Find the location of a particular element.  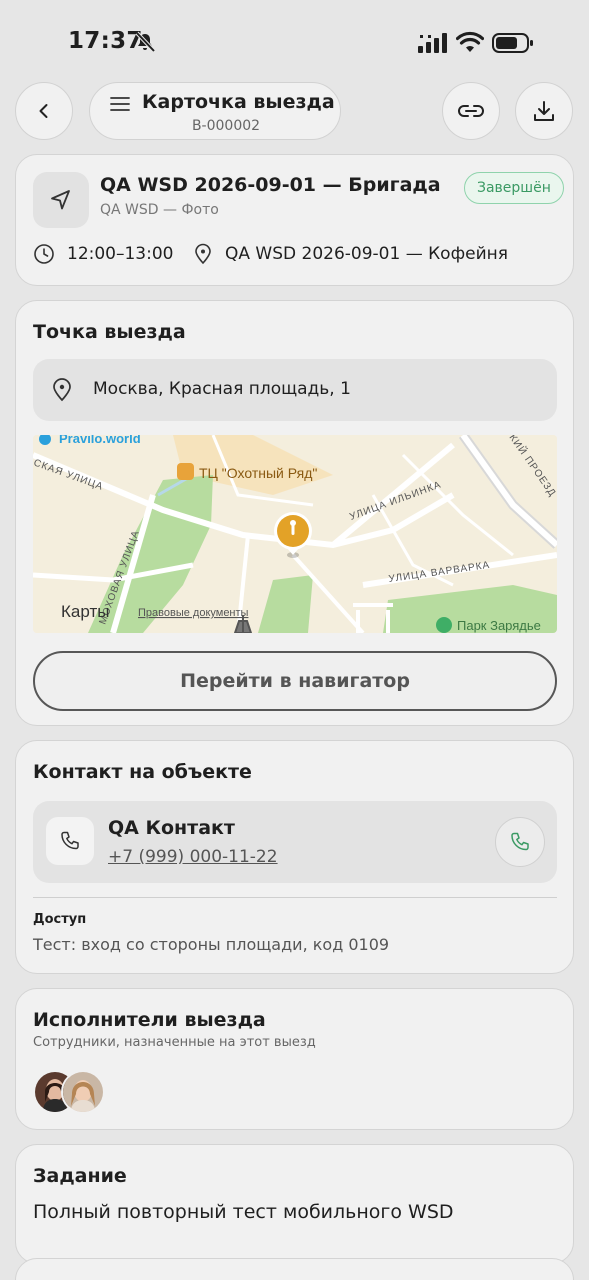

order-time: 12:00–13:00 is located at coordinates (120, 254).